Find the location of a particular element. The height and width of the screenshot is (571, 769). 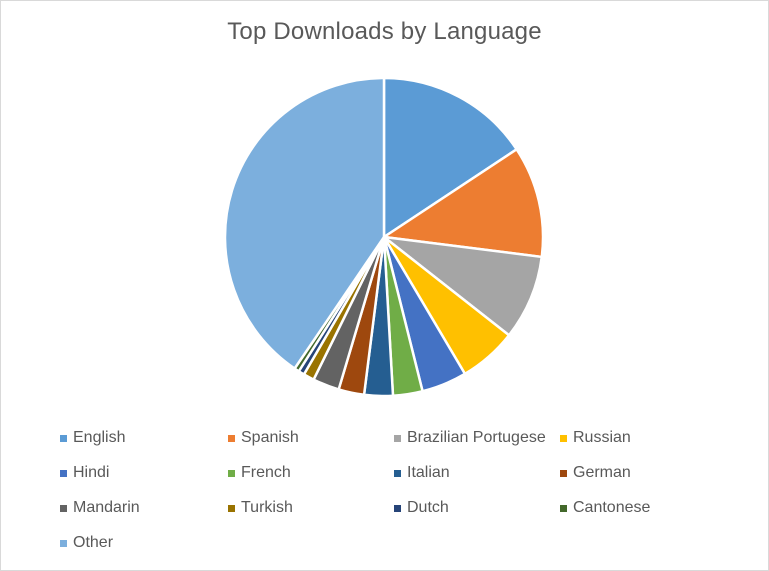

legend-item-cantonese: Cantonese is located at coordinates (605, 508).